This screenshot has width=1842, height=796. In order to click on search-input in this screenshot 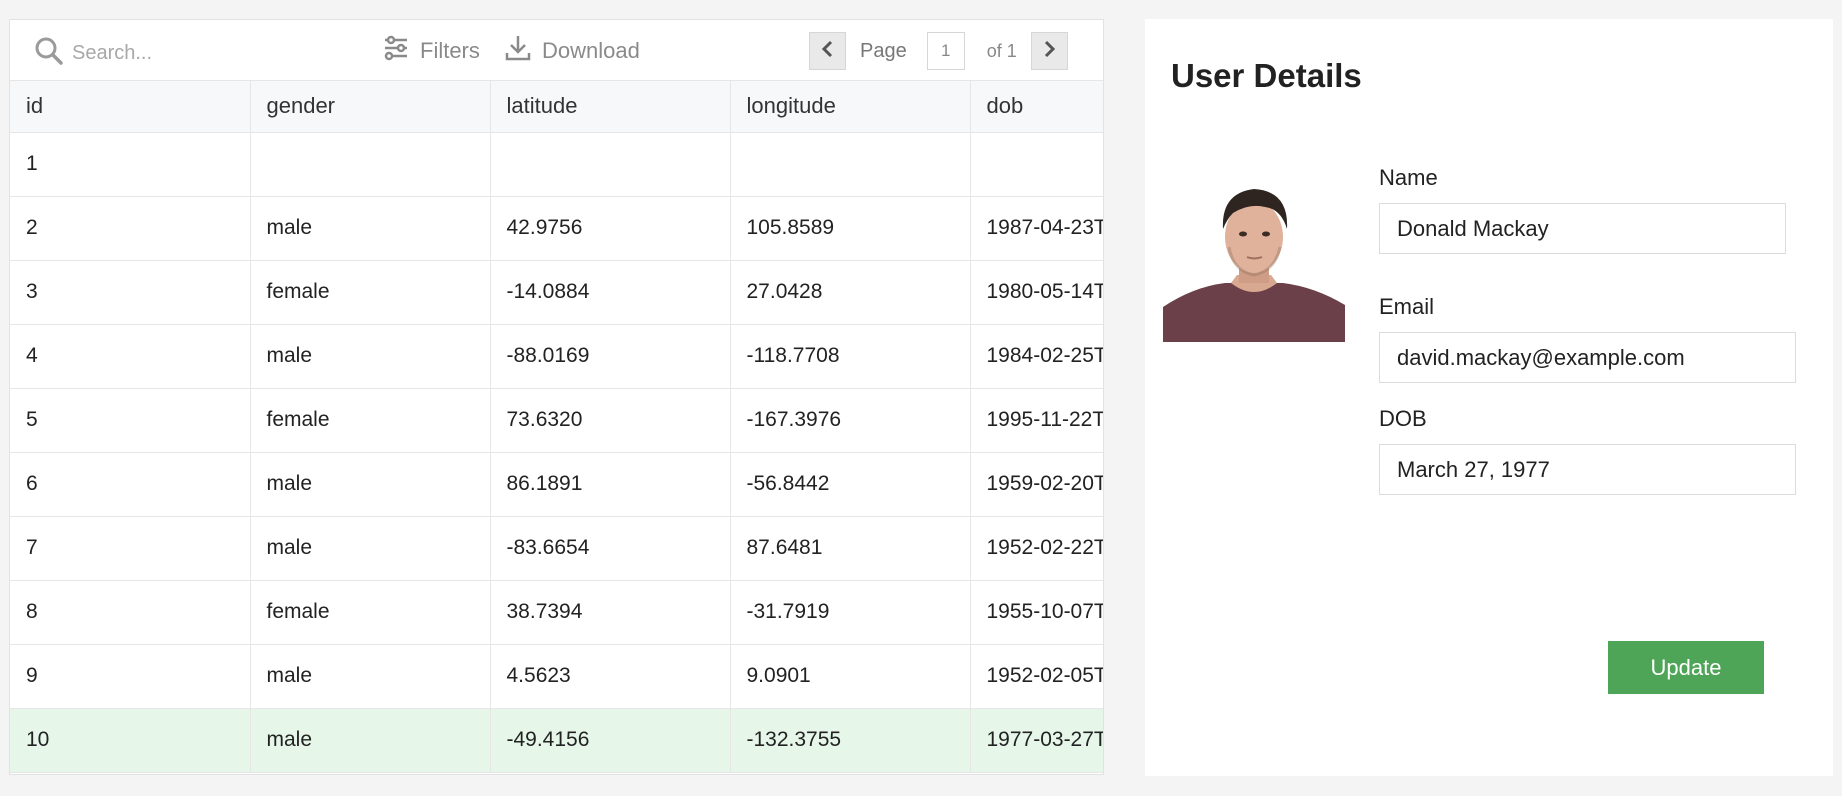, I will do `click(182, 53)`.